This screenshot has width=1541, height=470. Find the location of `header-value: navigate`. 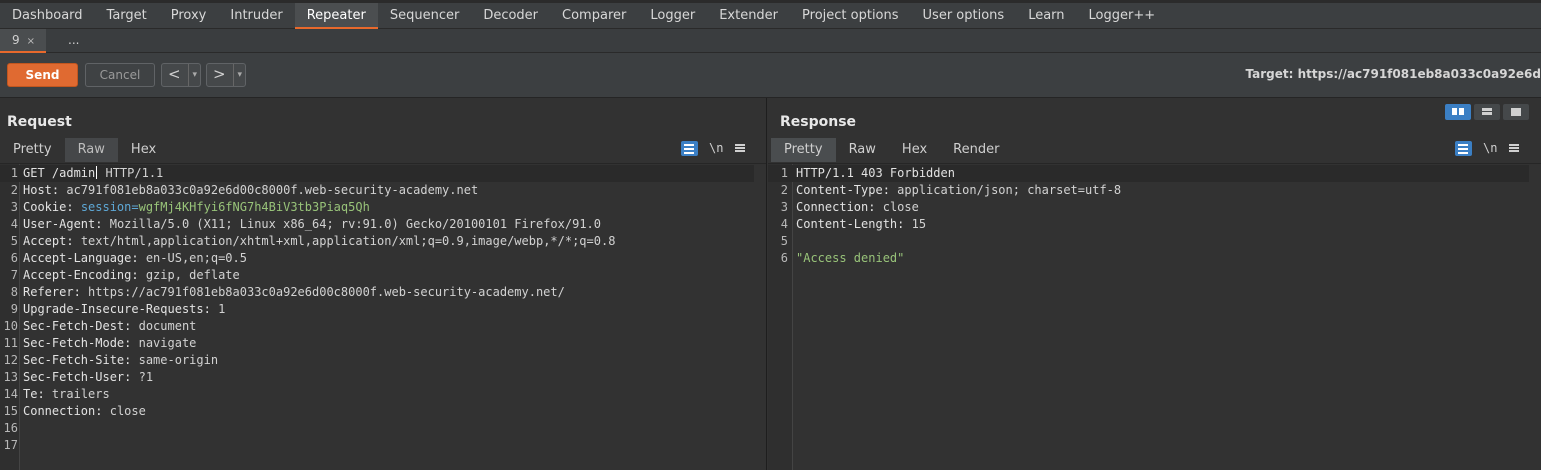

header-value: navigate is located at coordinates (167, 343).